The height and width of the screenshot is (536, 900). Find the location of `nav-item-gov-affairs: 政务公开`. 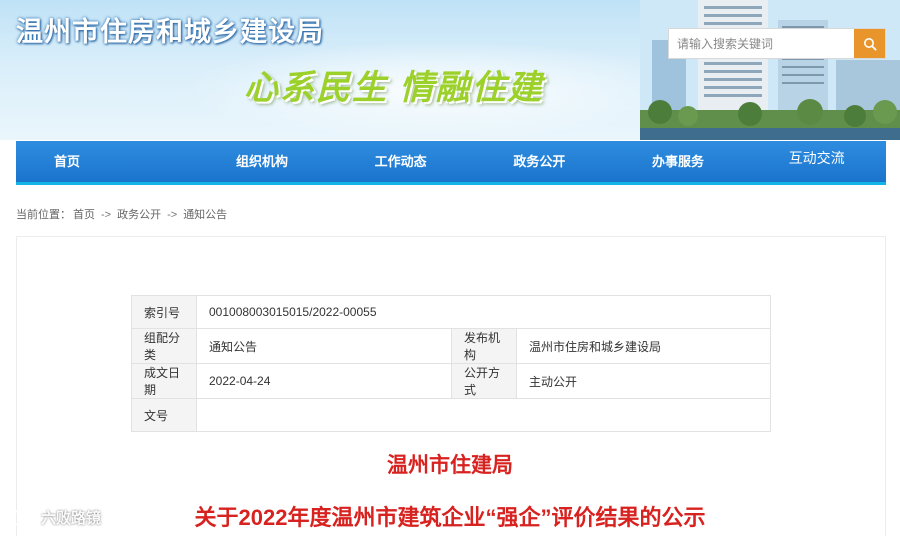

nav-item-gov-affairs: 政务公开 is located at coordinates (539, 161).